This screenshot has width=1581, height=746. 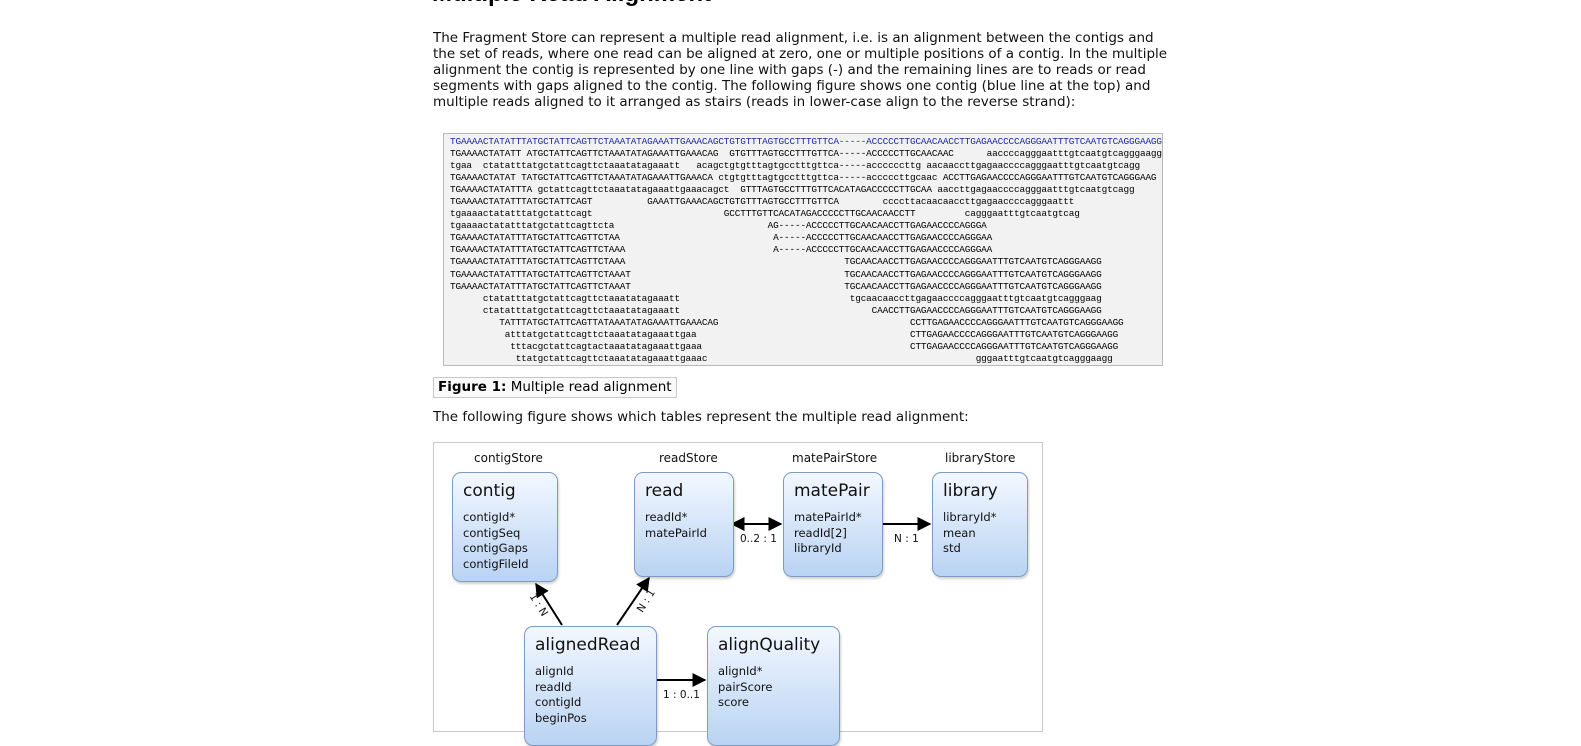 I want to click on entity-title: read, so click(x=664, y=491).